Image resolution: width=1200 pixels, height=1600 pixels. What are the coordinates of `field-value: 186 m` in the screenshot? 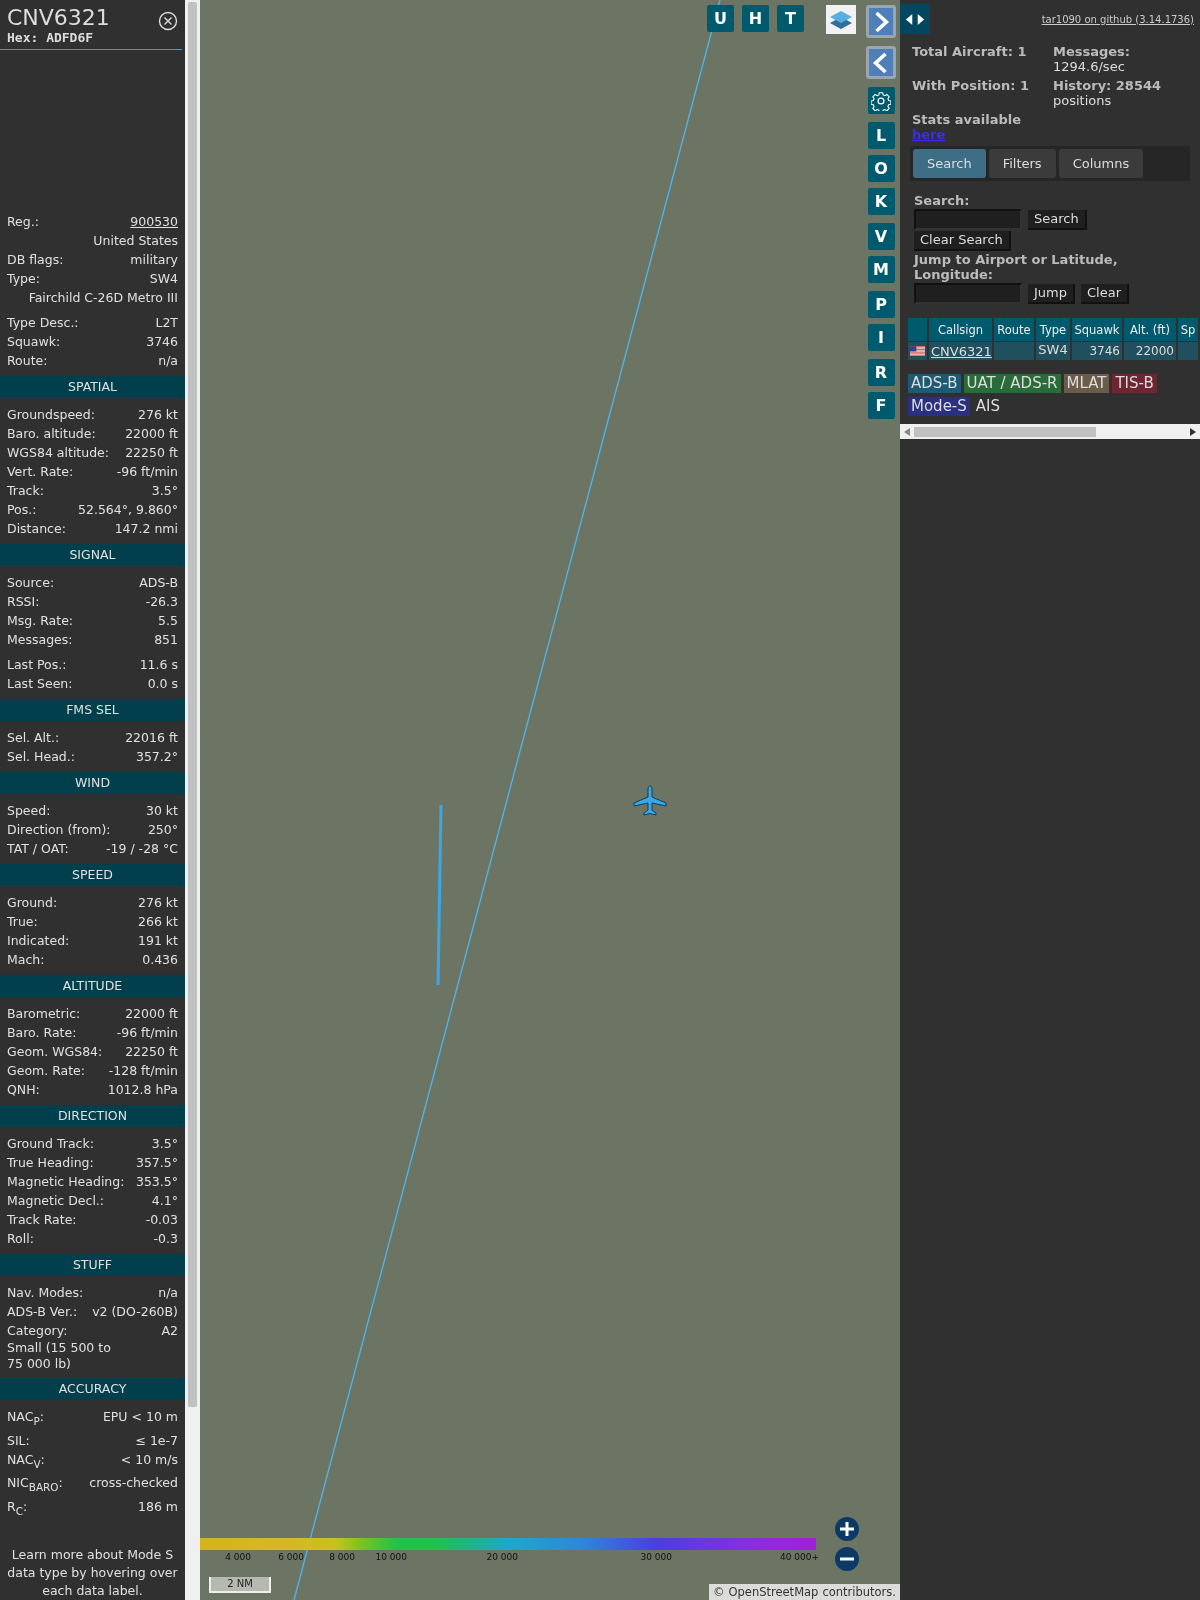 It's located at (158, 1506).